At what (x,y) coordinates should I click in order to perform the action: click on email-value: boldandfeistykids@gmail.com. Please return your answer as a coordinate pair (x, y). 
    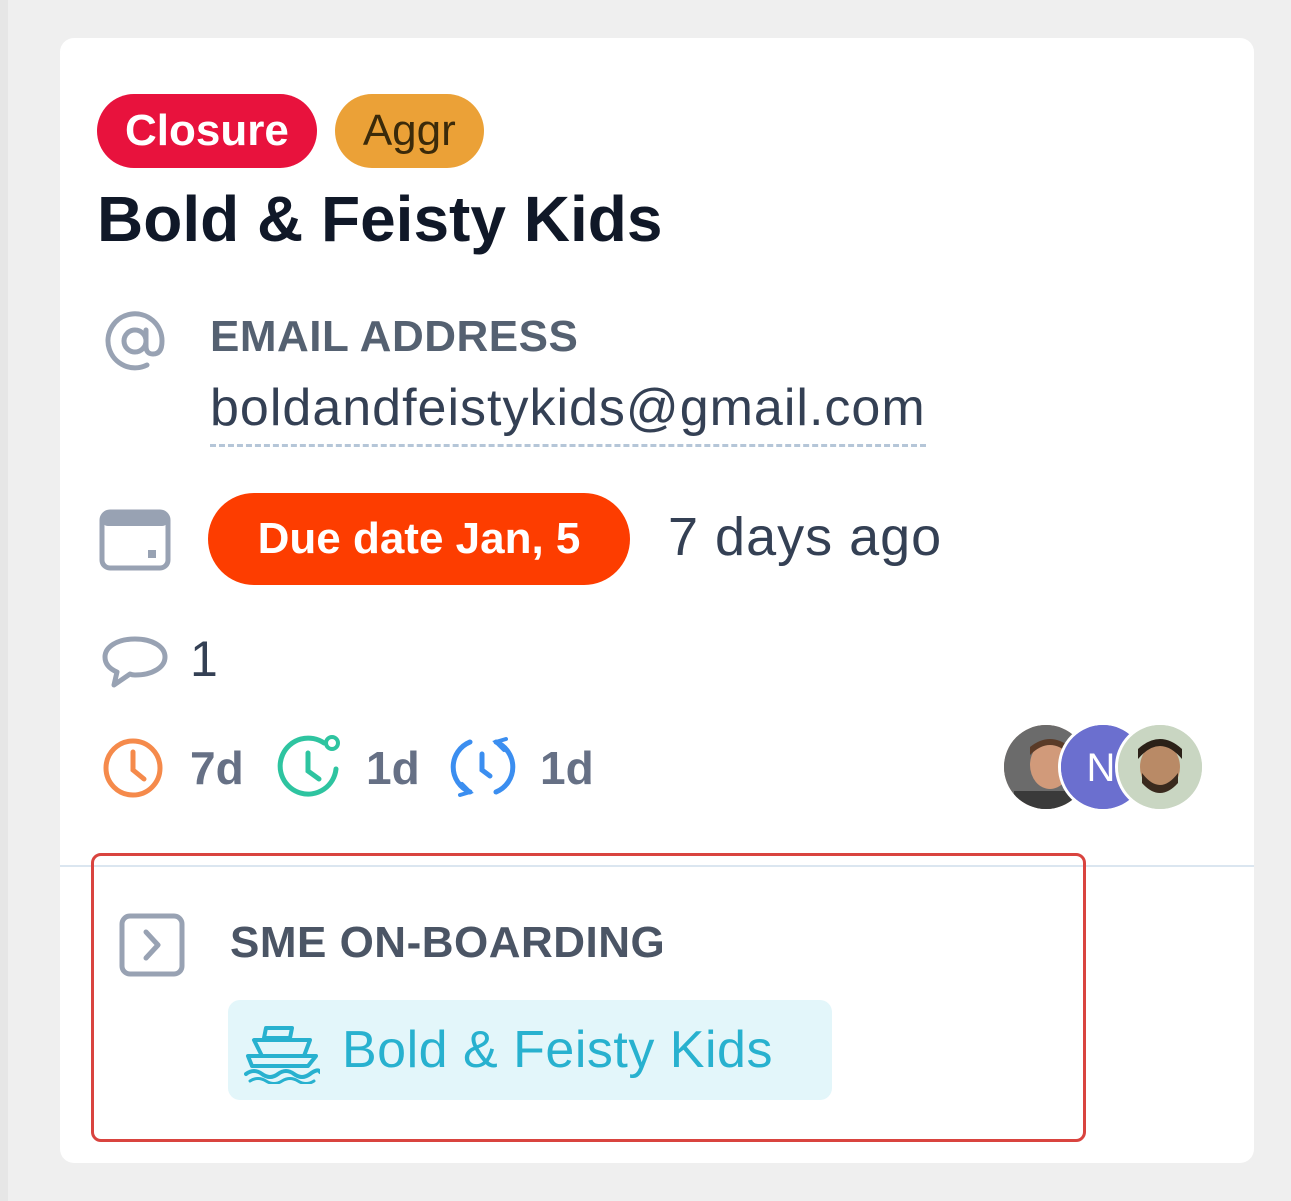
    Looking at the image, I should click on (568, 412).